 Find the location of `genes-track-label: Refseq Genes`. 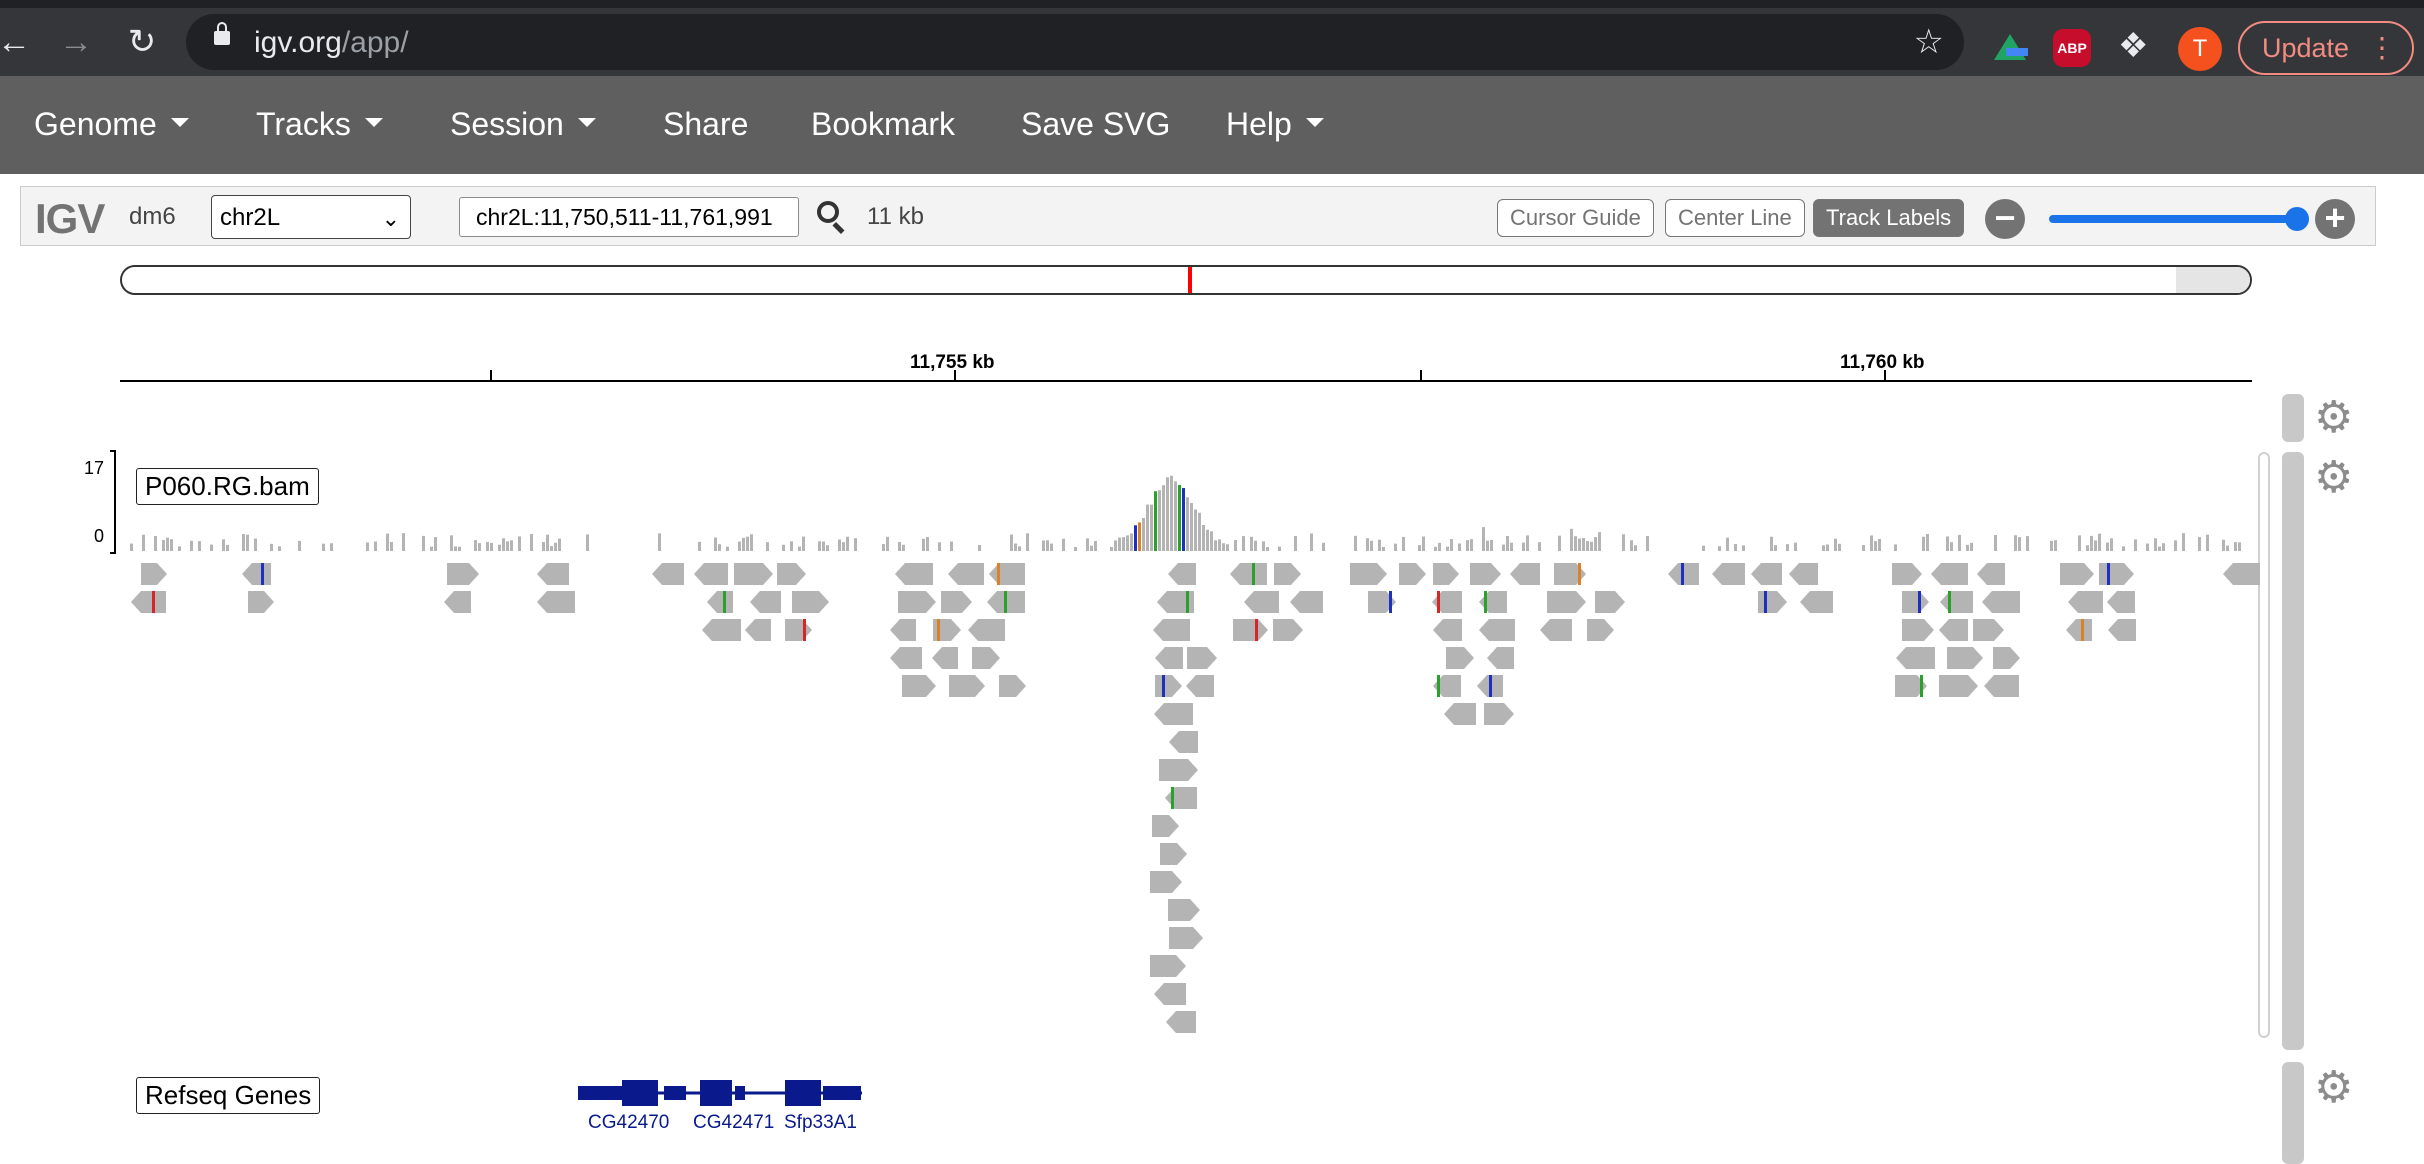

genes-track-label: Refseq Genes is located at coordinates (228, 1095).